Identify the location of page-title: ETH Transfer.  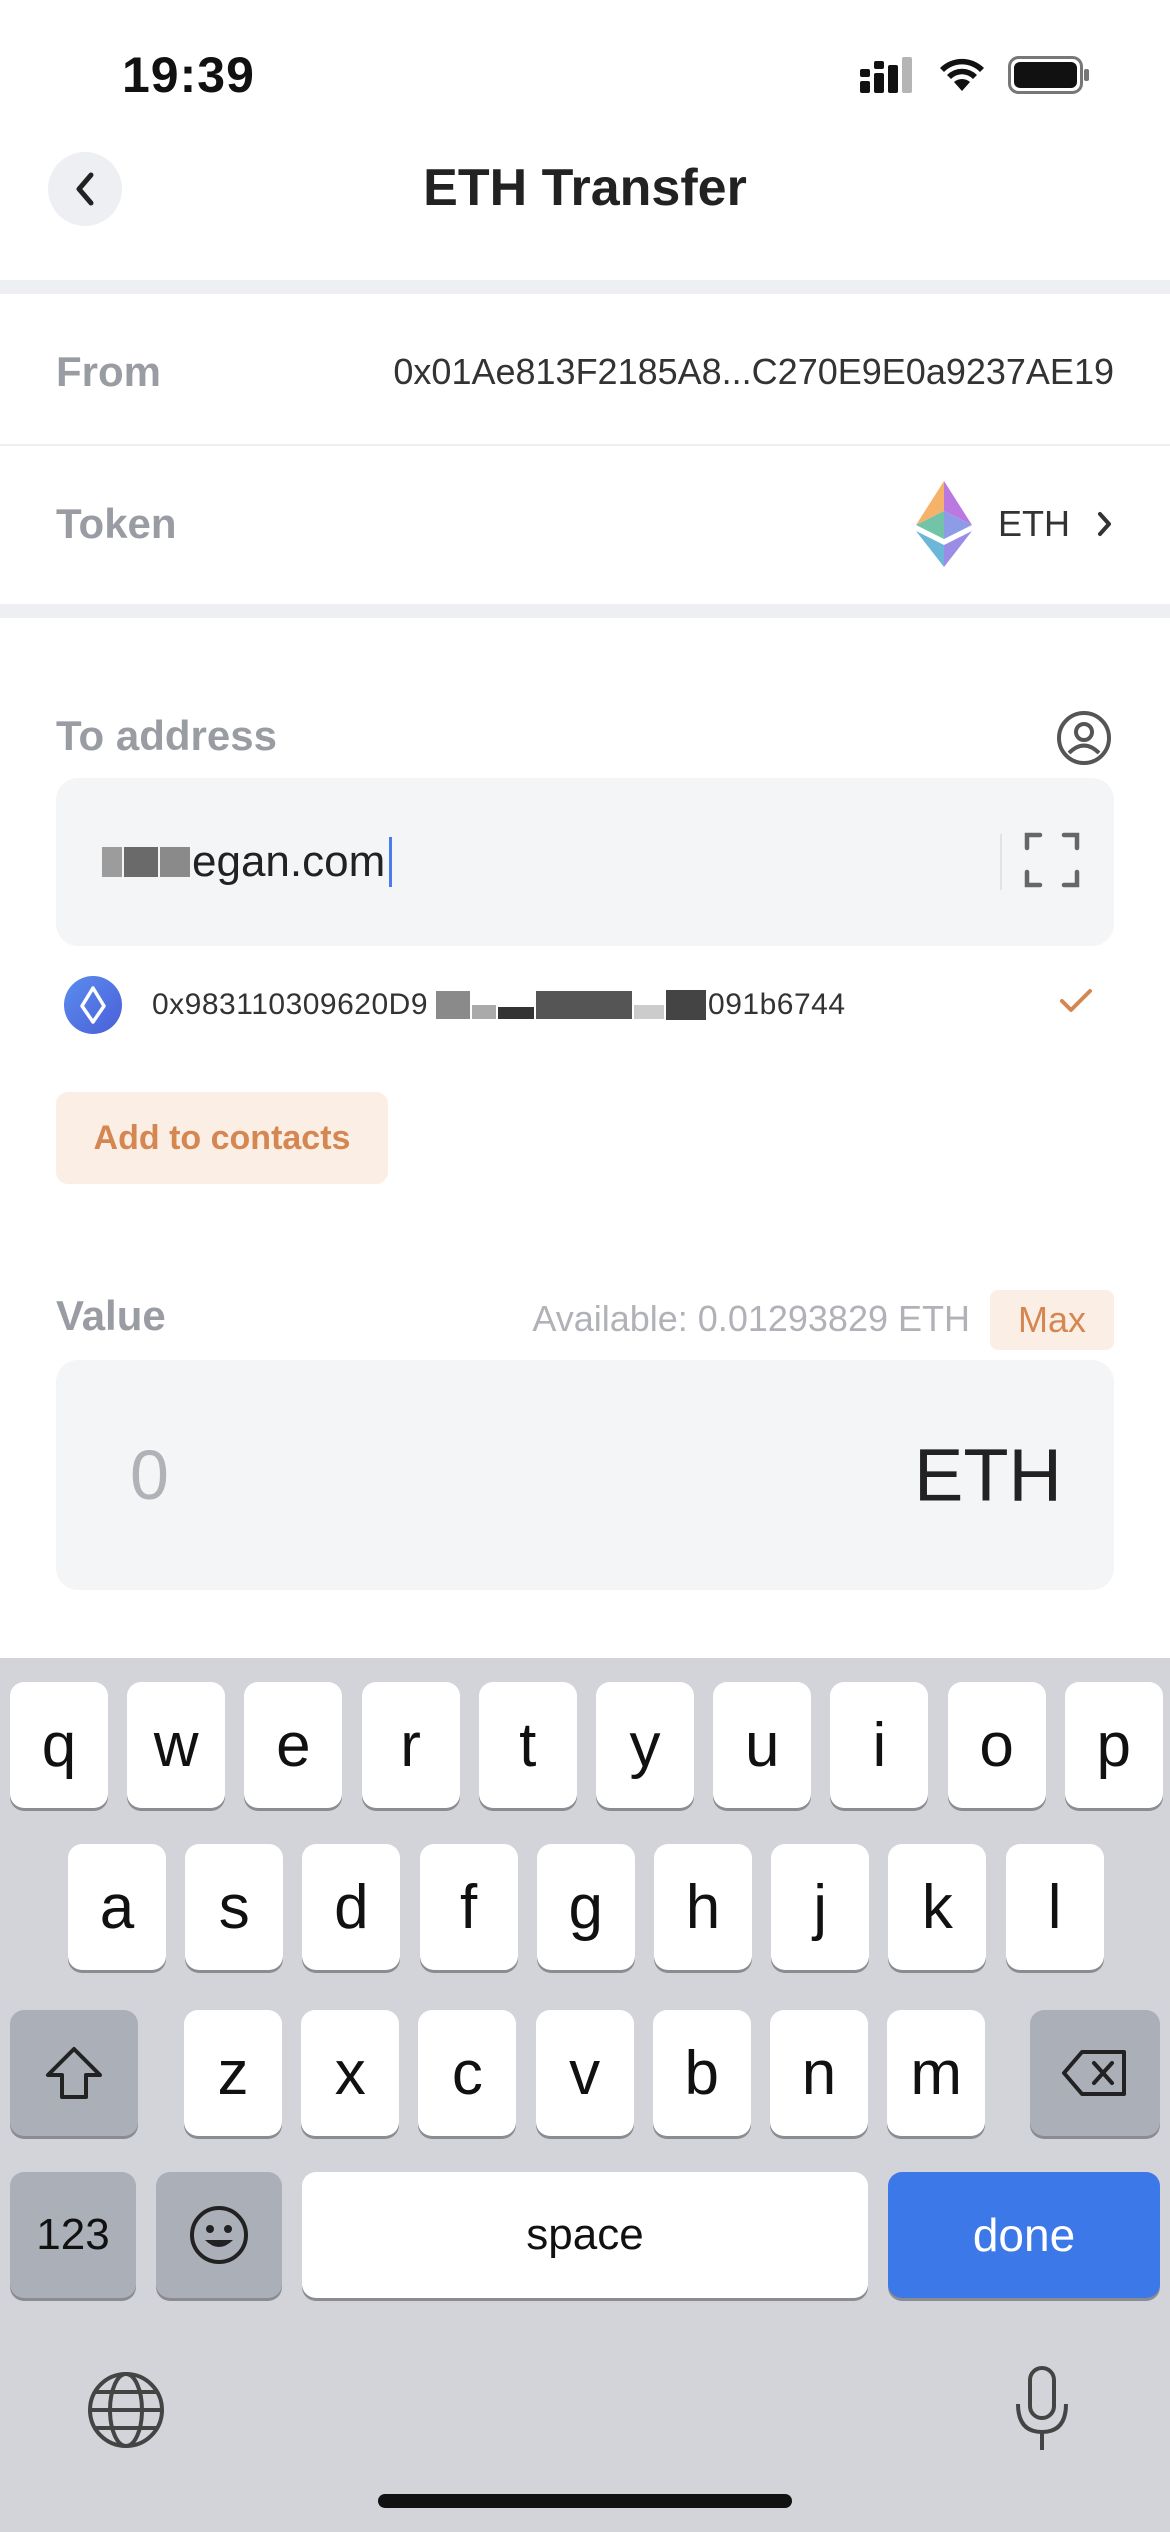
(585, 188).